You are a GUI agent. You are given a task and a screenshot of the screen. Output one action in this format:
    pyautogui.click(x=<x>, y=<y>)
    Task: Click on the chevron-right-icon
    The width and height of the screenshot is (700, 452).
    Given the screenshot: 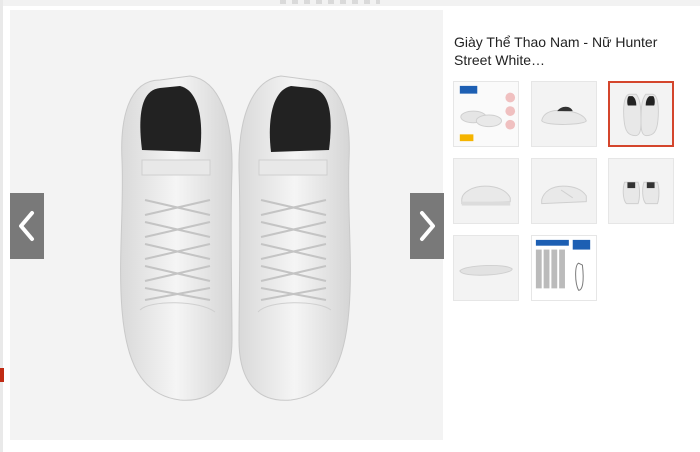 What is the action you would take?
    pyautogui.click(x=427, y=226)
    